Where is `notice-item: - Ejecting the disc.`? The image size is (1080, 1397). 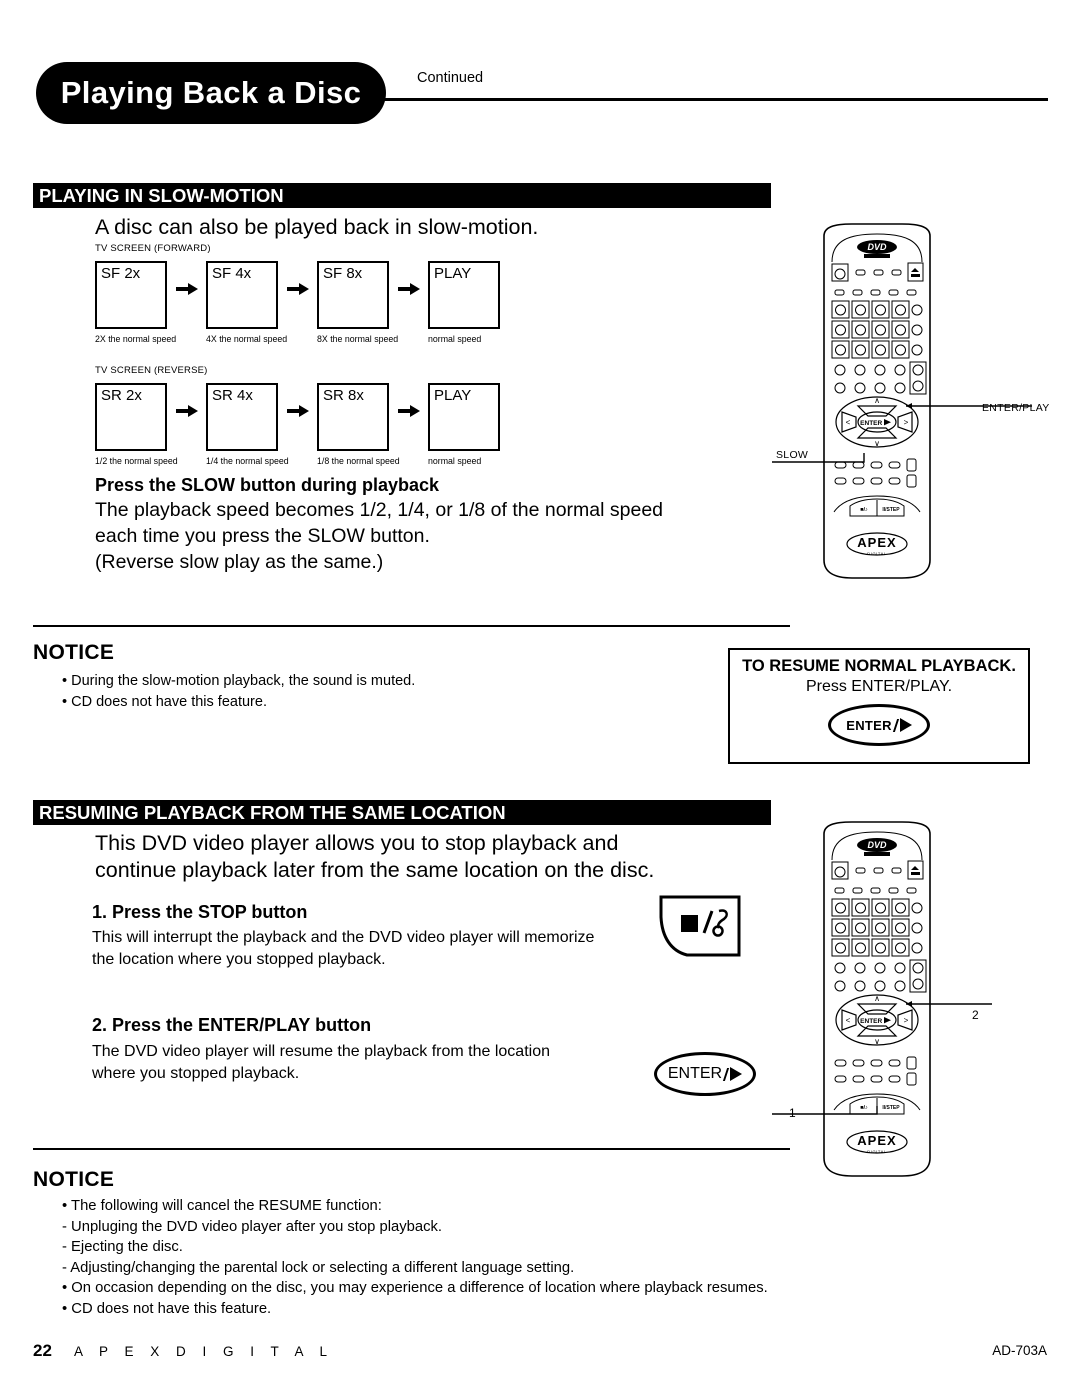 notice-item: - Ejecting the disc. is located at coordinates (122, 1247).